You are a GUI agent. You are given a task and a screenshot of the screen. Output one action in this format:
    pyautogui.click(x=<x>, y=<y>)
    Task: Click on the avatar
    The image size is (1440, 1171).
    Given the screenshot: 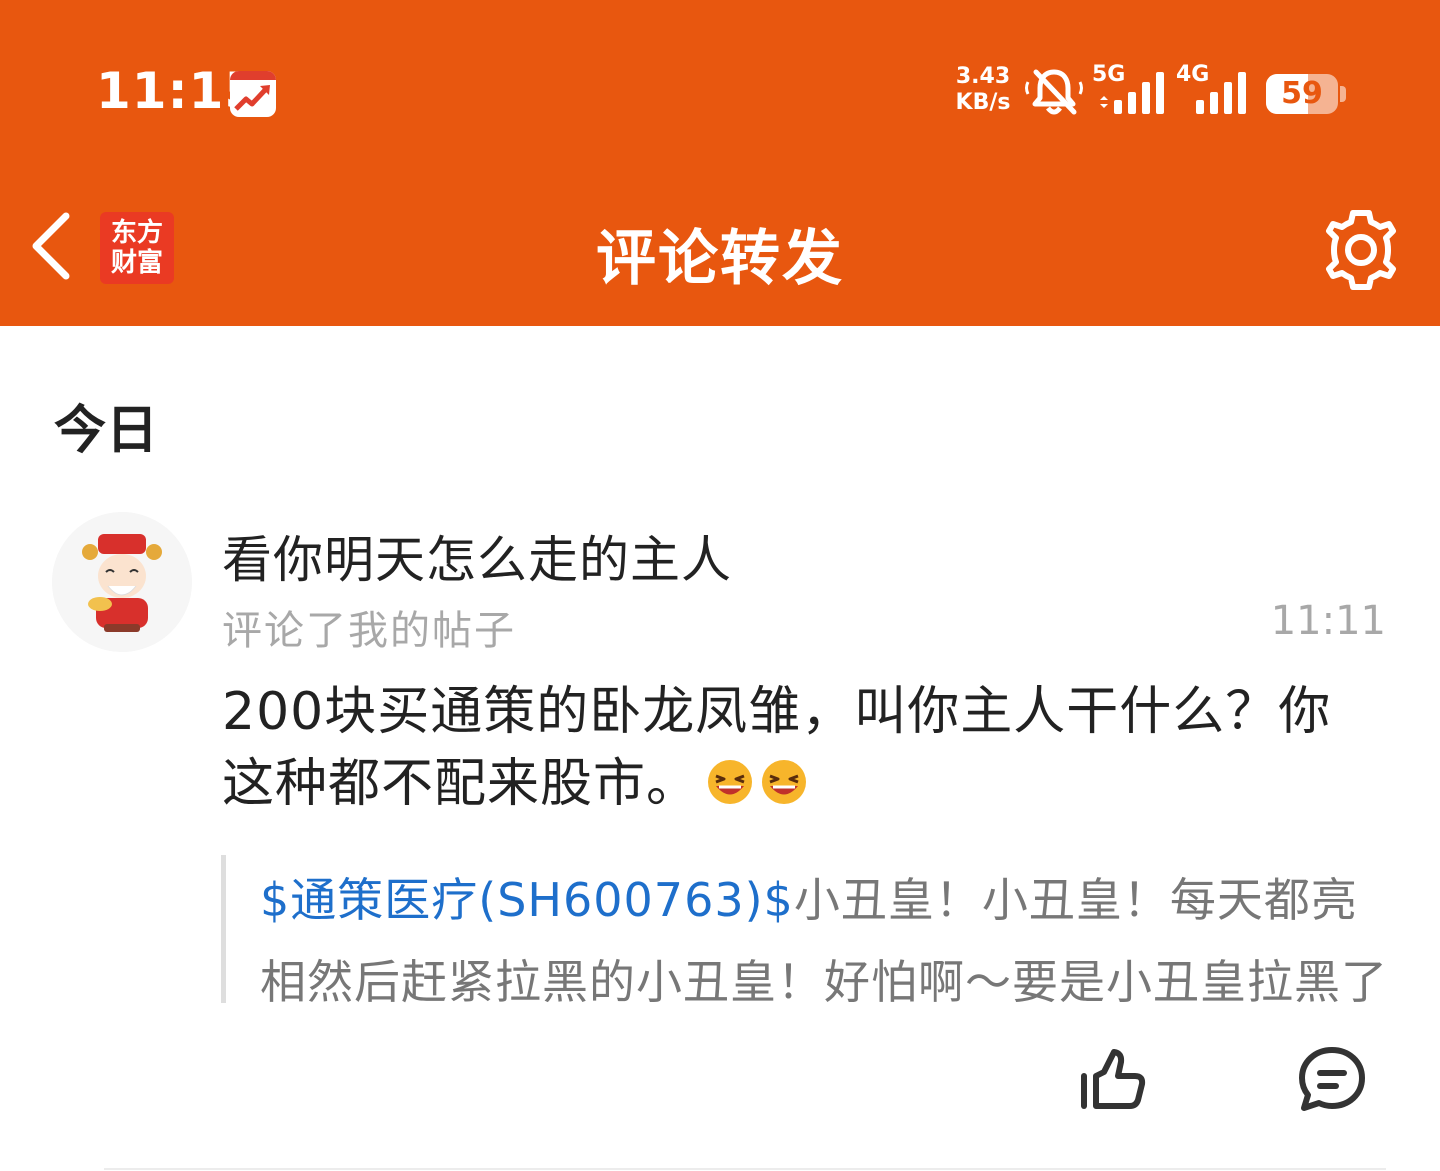 What is the action you would take?
    pyautogui.click(x=122, y=582)
    